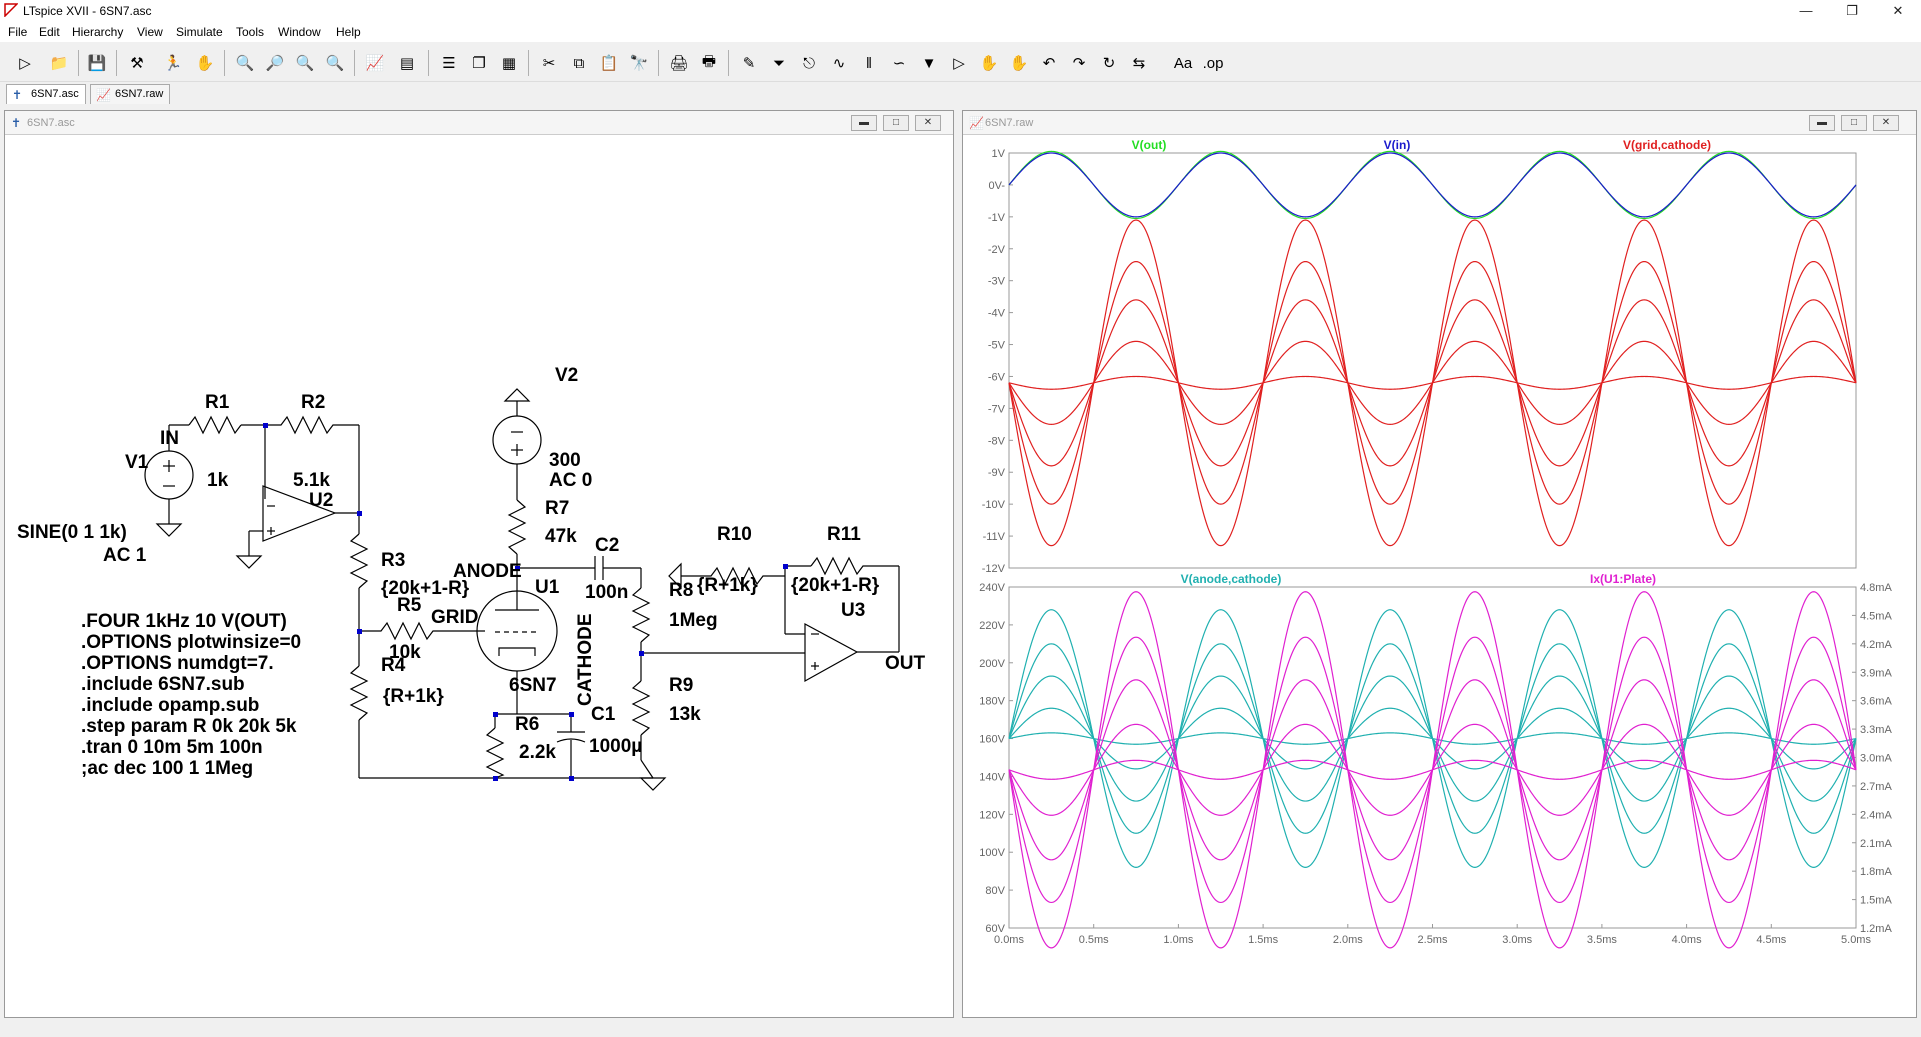 The height and width of the screenshot is (1037, 1921). I want to click on zoom-out-icon: 🔍, so click(305, 63).